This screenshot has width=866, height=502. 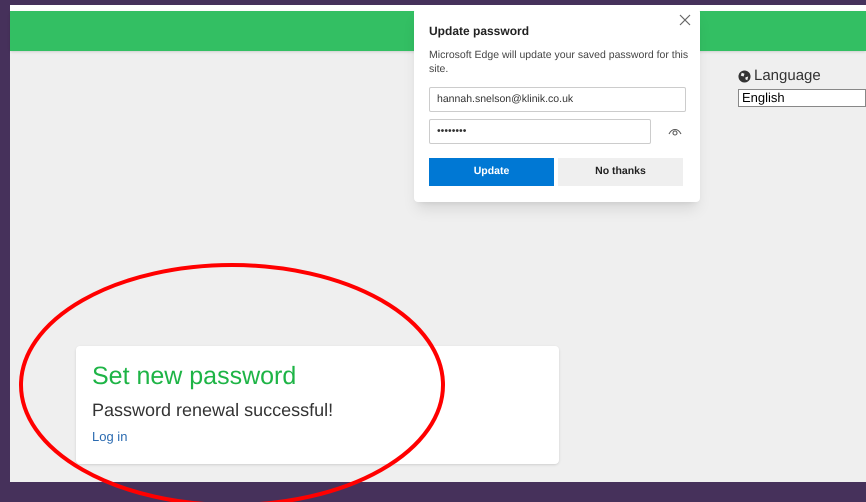 What do you see at coordinates (802, 97) in the screenshot?
I see `language-select: English` at bounding box center [802, 97].